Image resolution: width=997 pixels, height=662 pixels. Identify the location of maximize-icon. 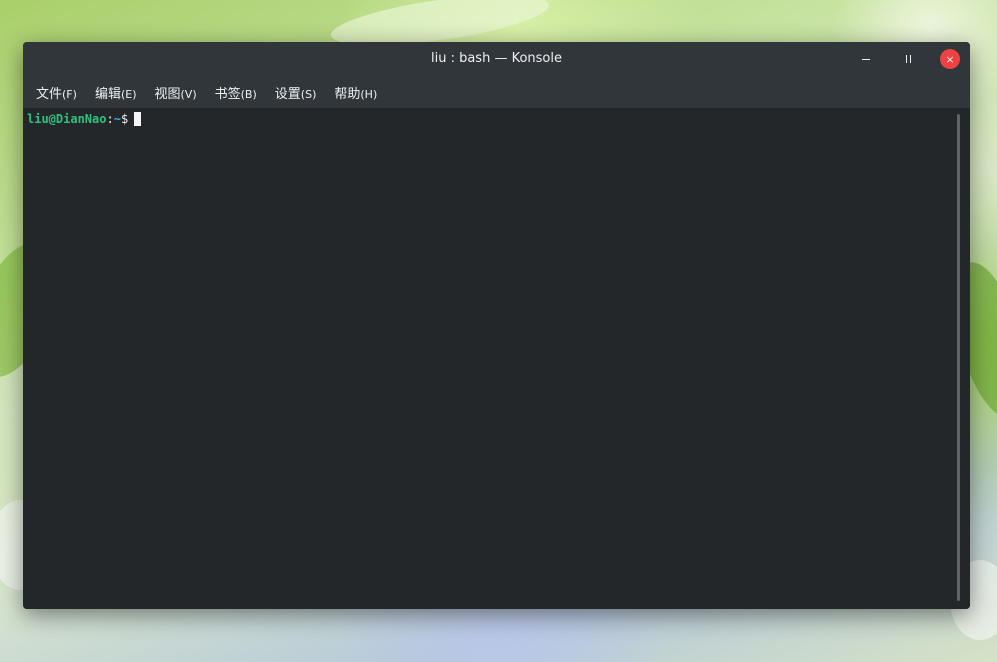
(908, 59).